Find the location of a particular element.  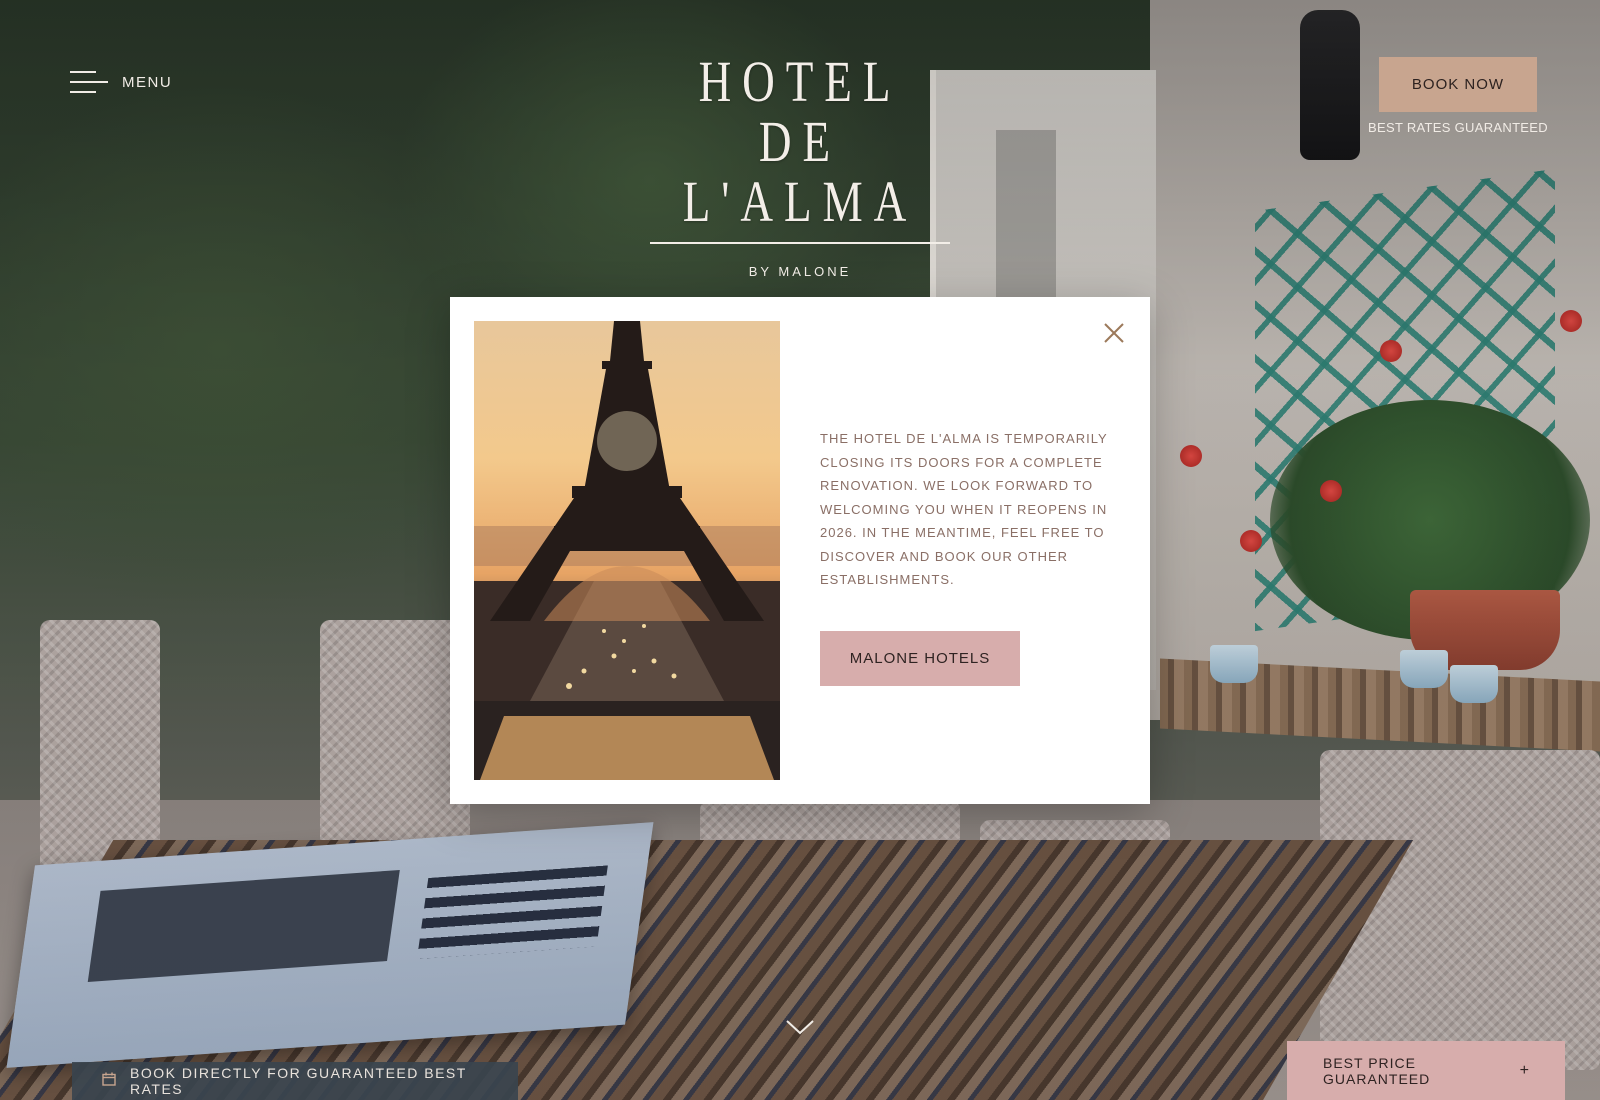

logo-line-1: HOTEL is located at coordinates (800, 81).